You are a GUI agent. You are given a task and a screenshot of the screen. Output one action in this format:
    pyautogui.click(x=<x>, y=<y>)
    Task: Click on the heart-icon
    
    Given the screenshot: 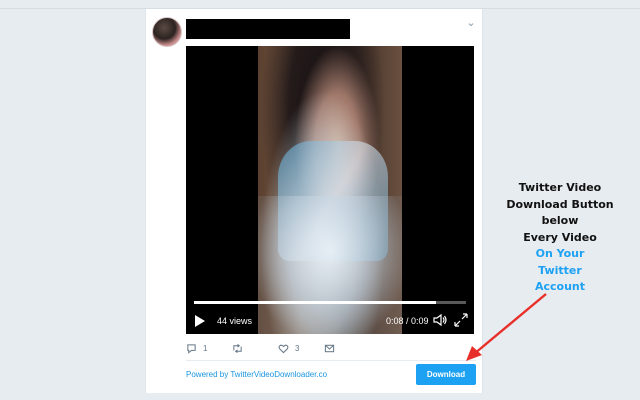 What is the action you would take?
    pyautogui.click(x=283, y=348)
    